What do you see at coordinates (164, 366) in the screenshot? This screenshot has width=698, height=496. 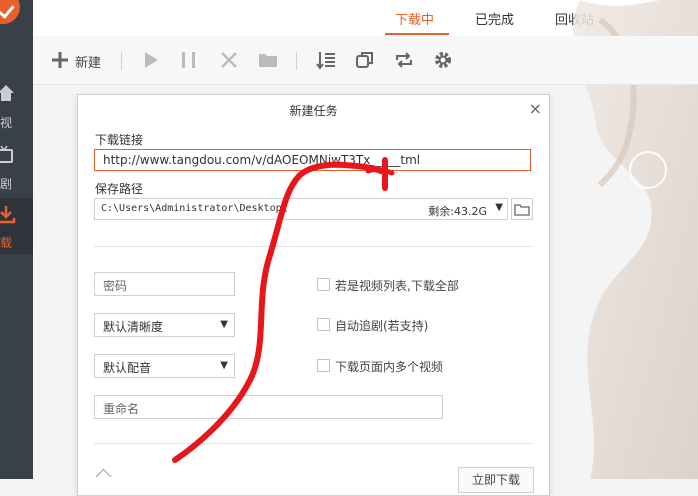 I see `audio-select: 默认配音 ▼` at bounding box center [164, 366].